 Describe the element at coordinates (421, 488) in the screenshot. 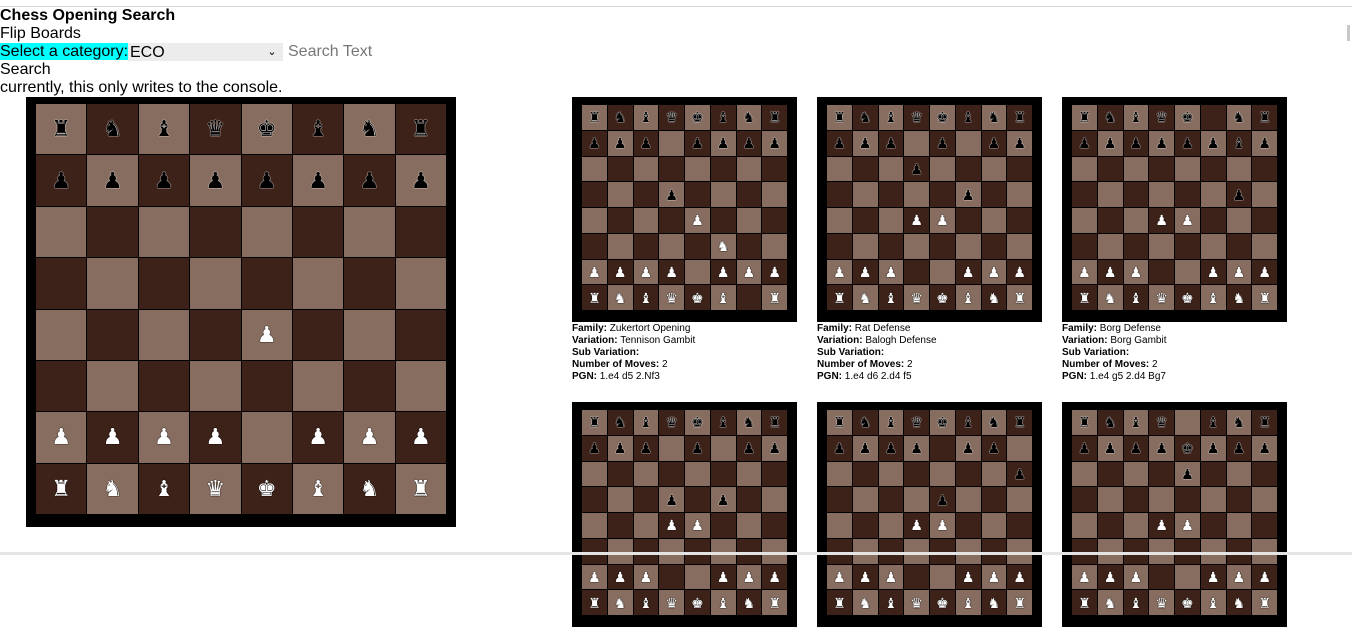

I see `white-rook-icon: ♜` at that location.